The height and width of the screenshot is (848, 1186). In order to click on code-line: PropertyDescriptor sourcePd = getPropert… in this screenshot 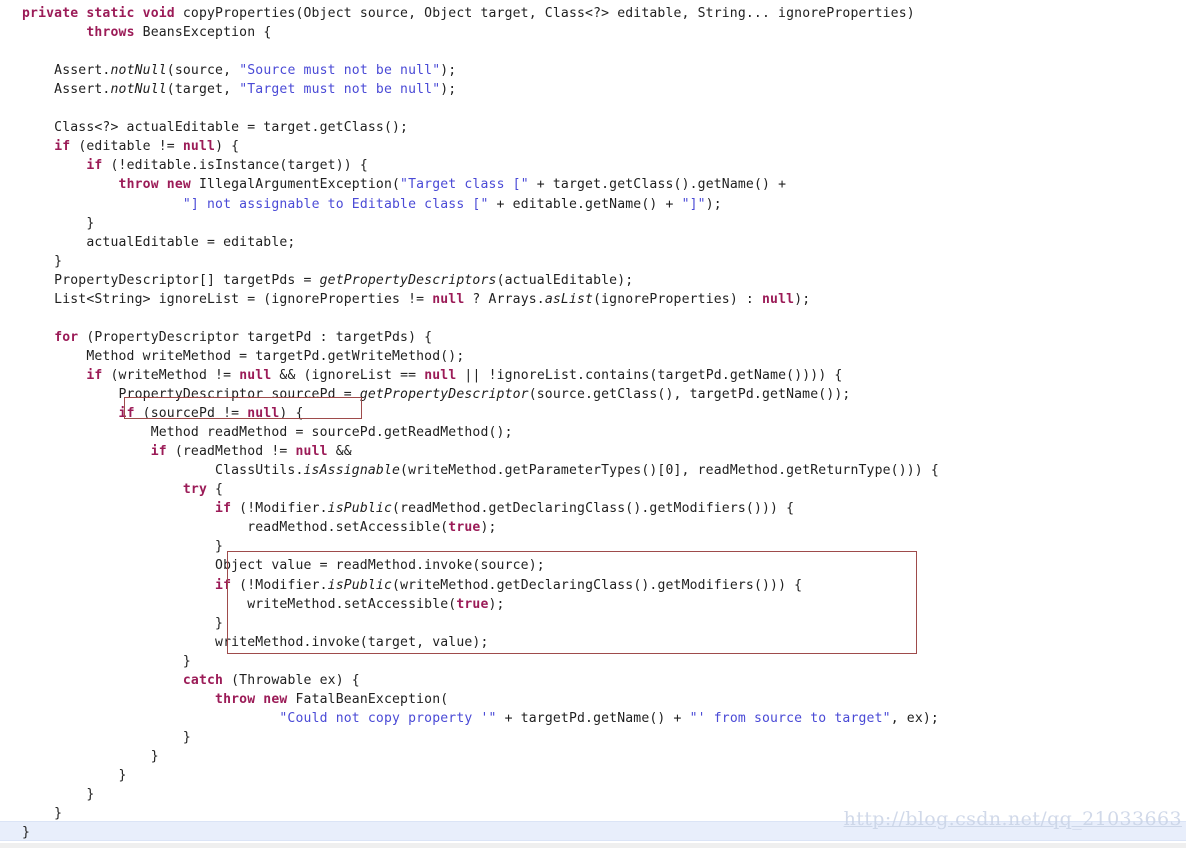, I will do `click(593, 394)`.